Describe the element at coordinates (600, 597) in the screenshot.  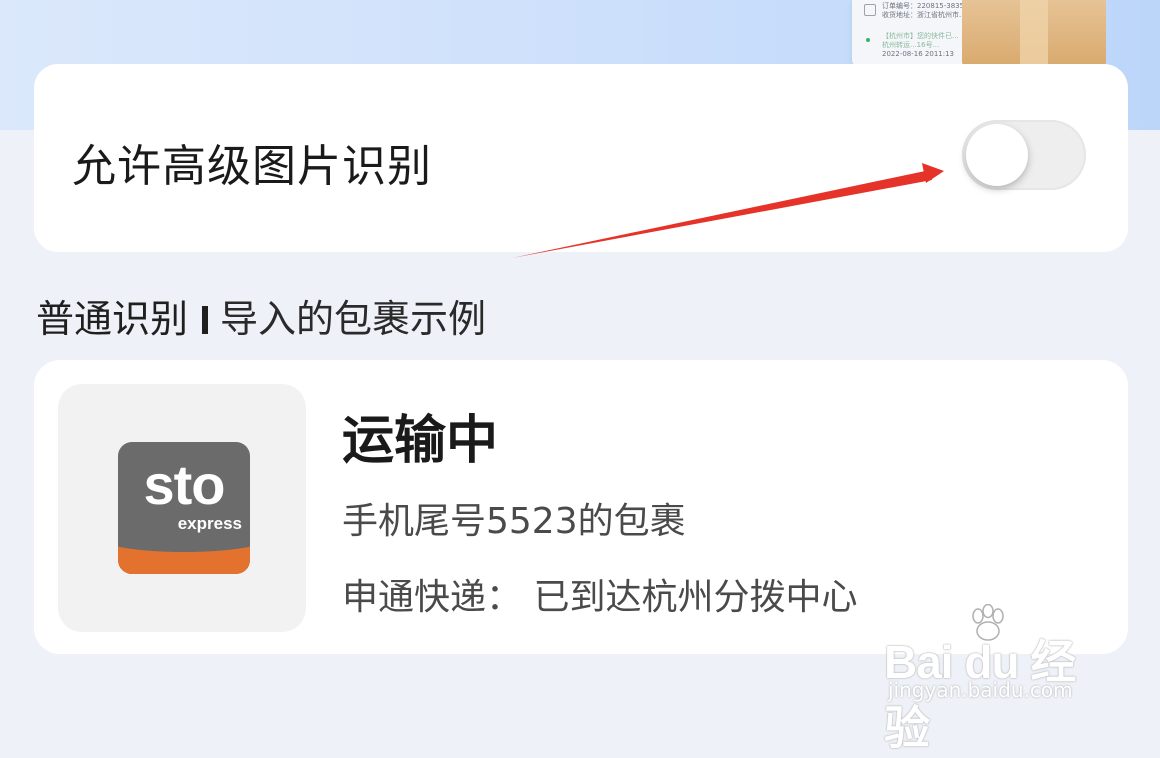
I see `parcel-courier-status: 申通快递： 已到达杭州分拨中心` at that location.